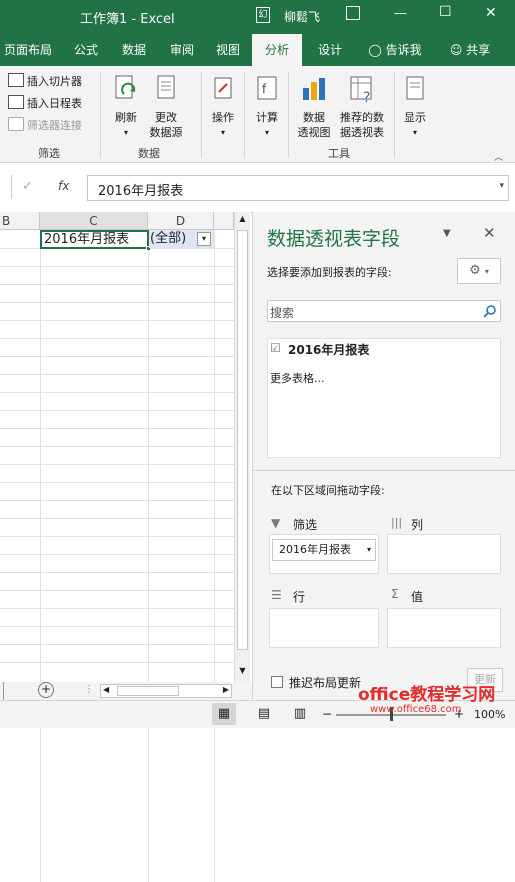 The width and height of the screenshot is (515, 882). I want to click on close-button: ✕, so click(491, 13).